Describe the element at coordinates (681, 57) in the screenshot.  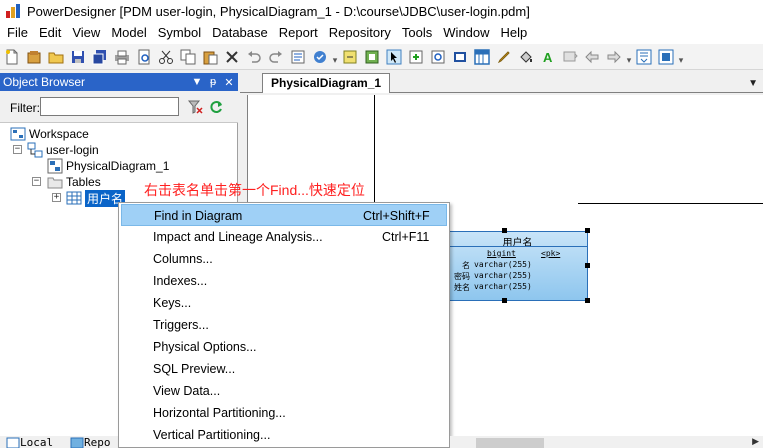
I see `toolbar-overflow-icon-3: ▾` at that location.